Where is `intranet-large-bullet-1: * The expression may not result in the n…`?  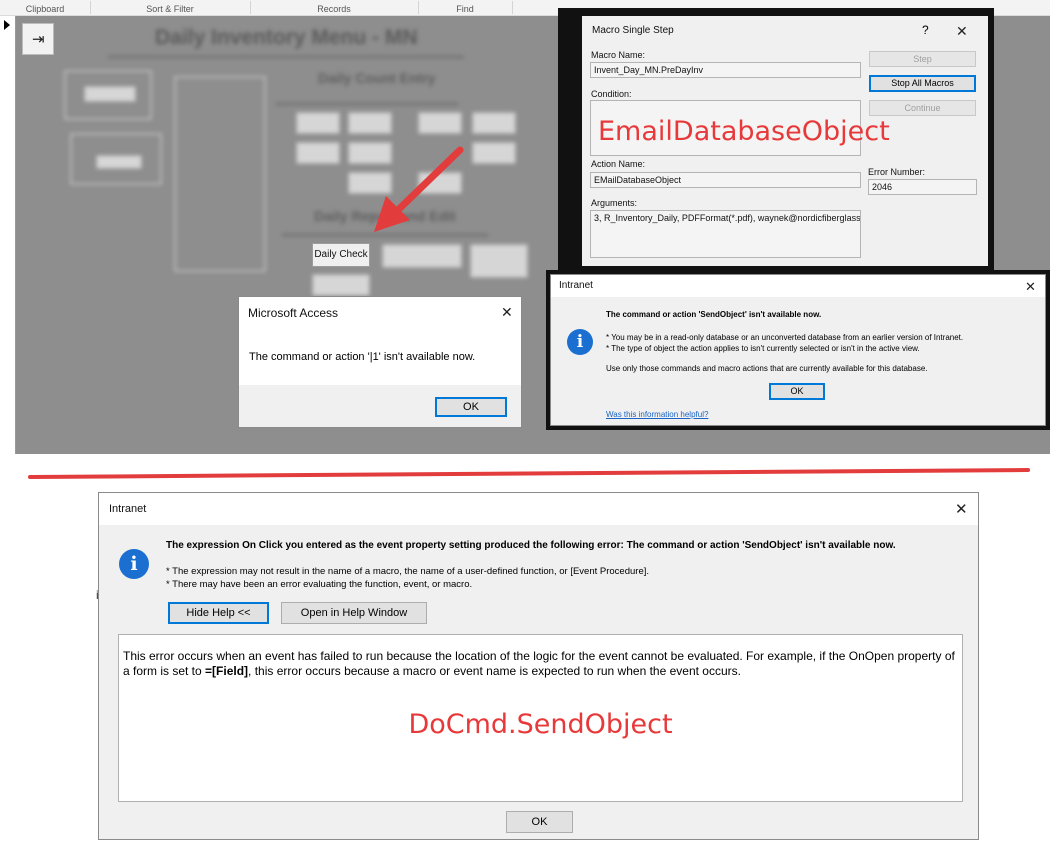 intranet-large-bullet-1: * The expression may not result in the n… is located at coordinates (408, 571).